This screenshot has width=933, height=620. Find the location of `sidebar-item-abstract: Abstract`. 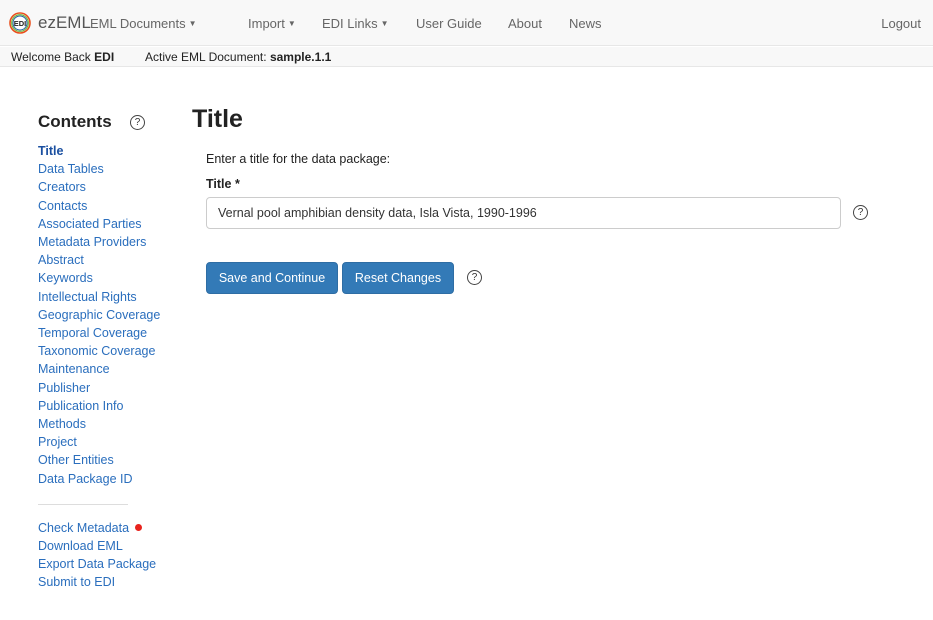

sidebar-item-abstract: Abstract is located at coordinates (108, 260).